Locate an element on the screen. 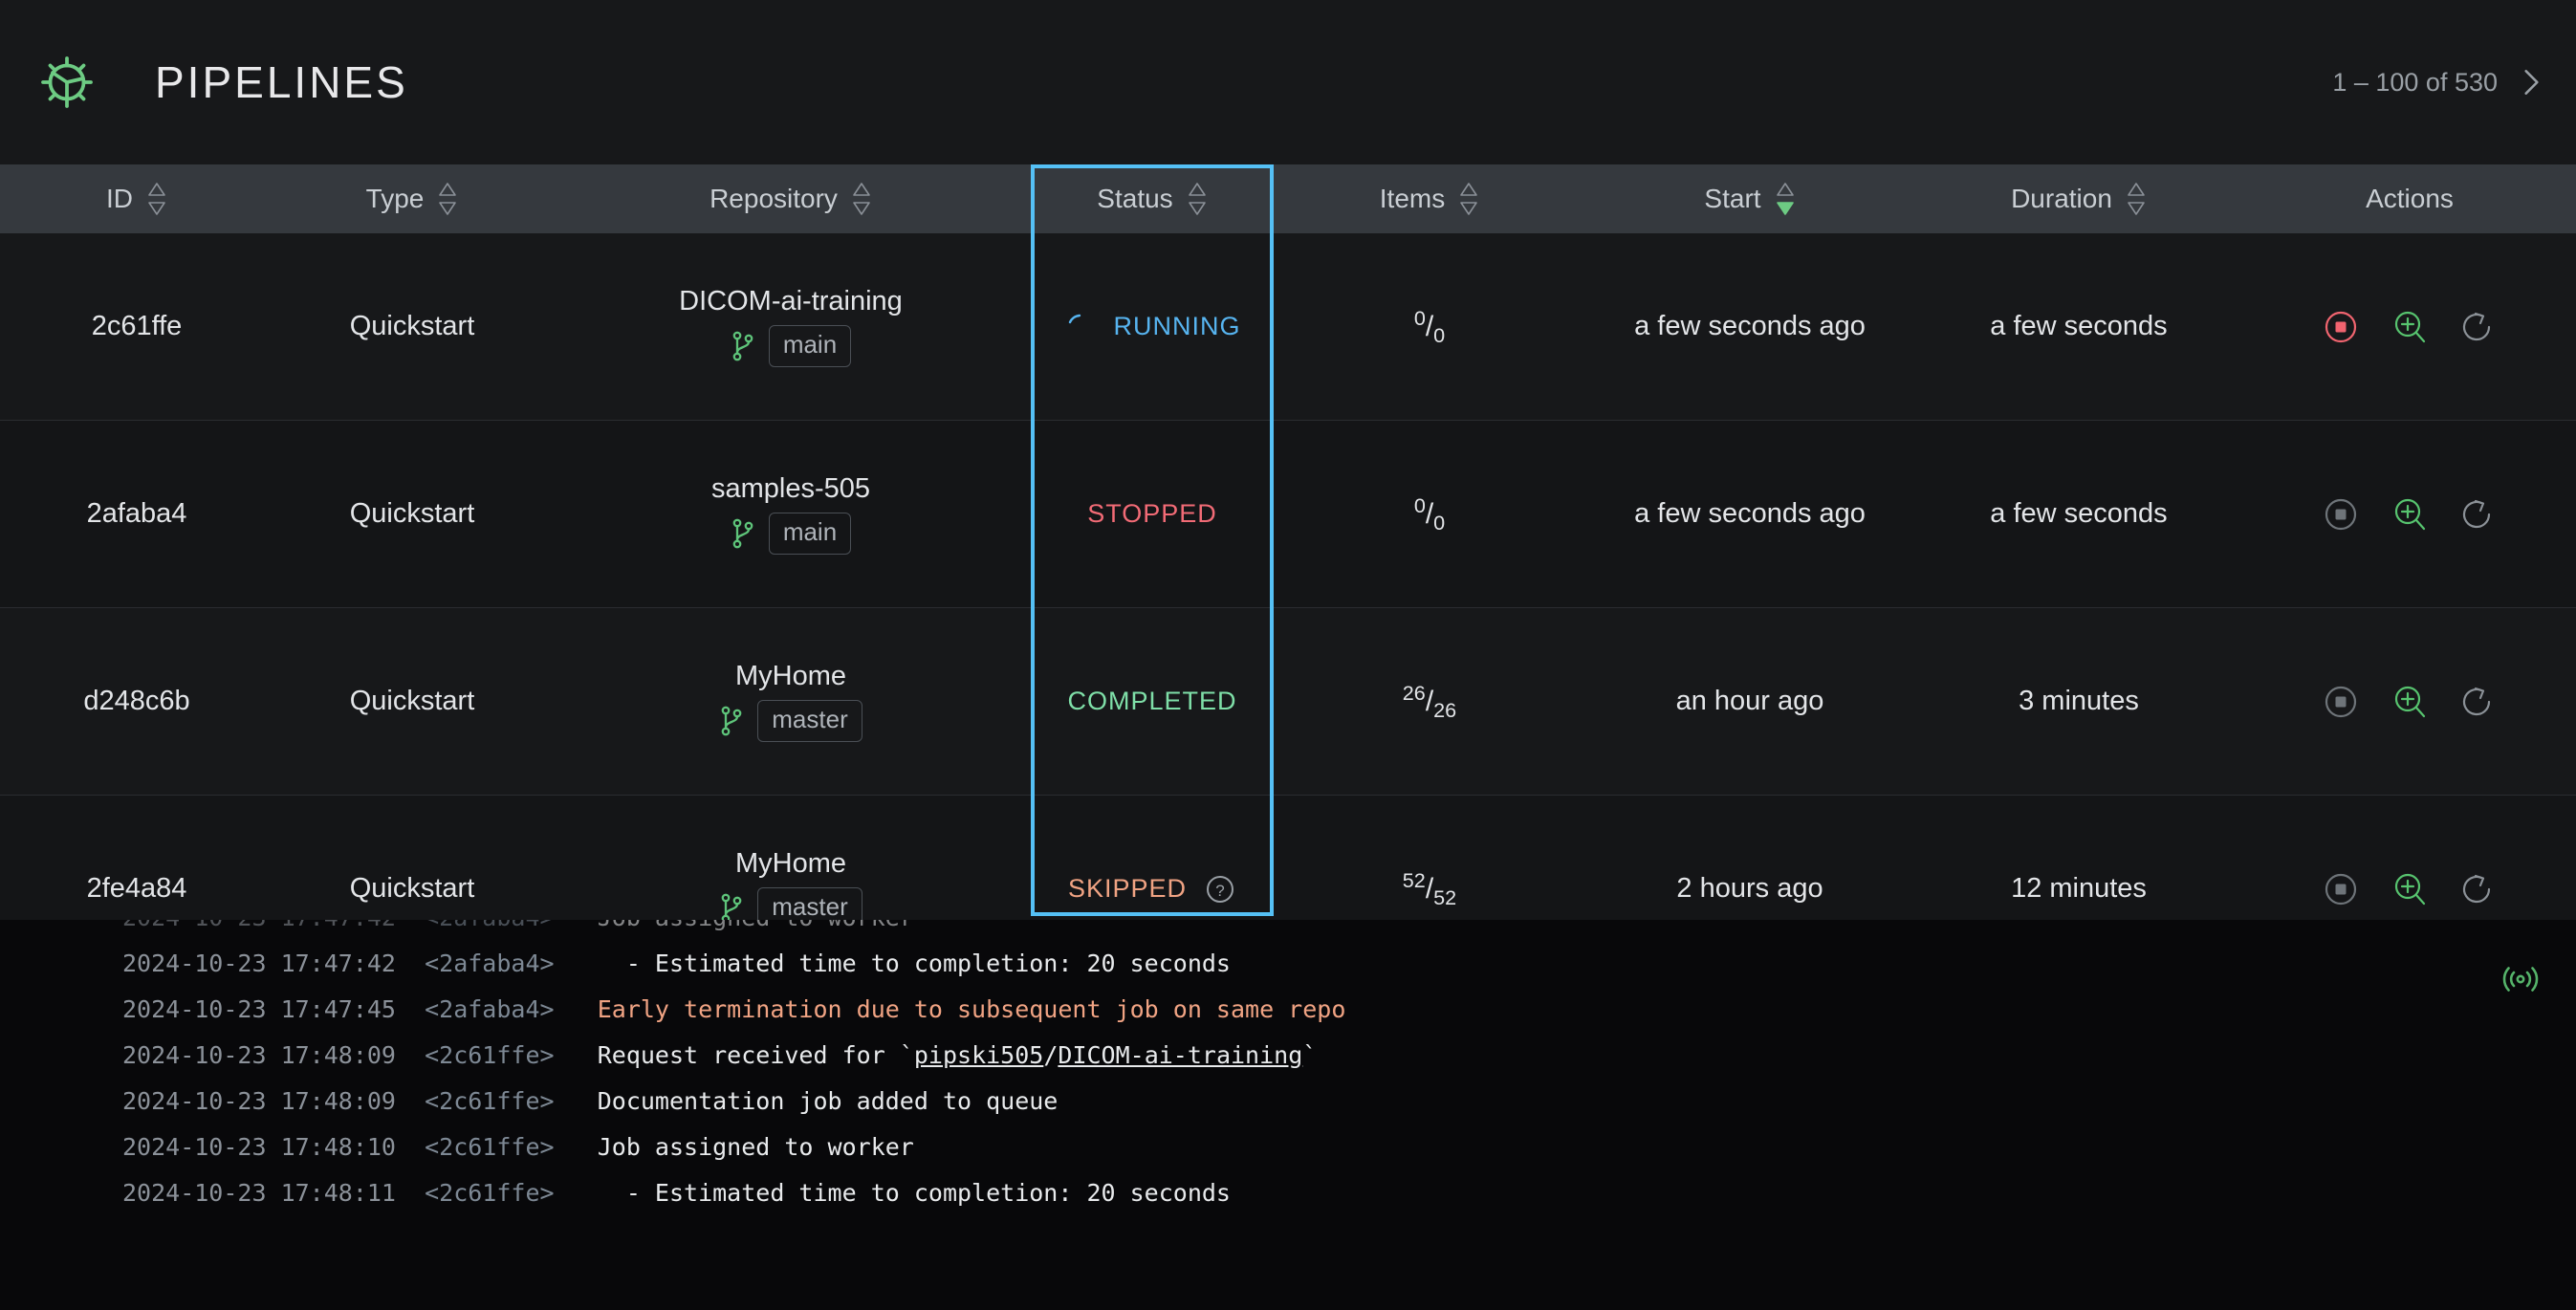 This screenshot has height=1310, width=2576. sort-toggle-duration-icon is located at coordinates (2136, 199).